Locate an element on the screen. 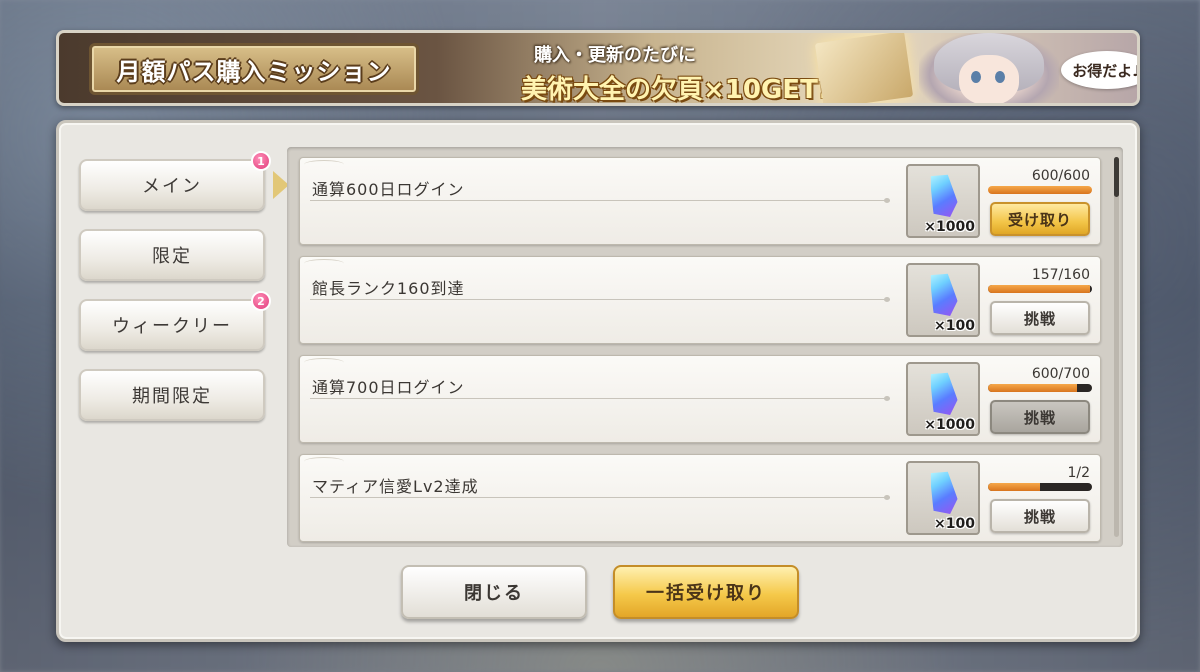 The width and height of the screenshot is (1200, 672). mission-card: 通算700日ログイン ×1000 600/700 挑戦 is located at coordinates (700, 399).